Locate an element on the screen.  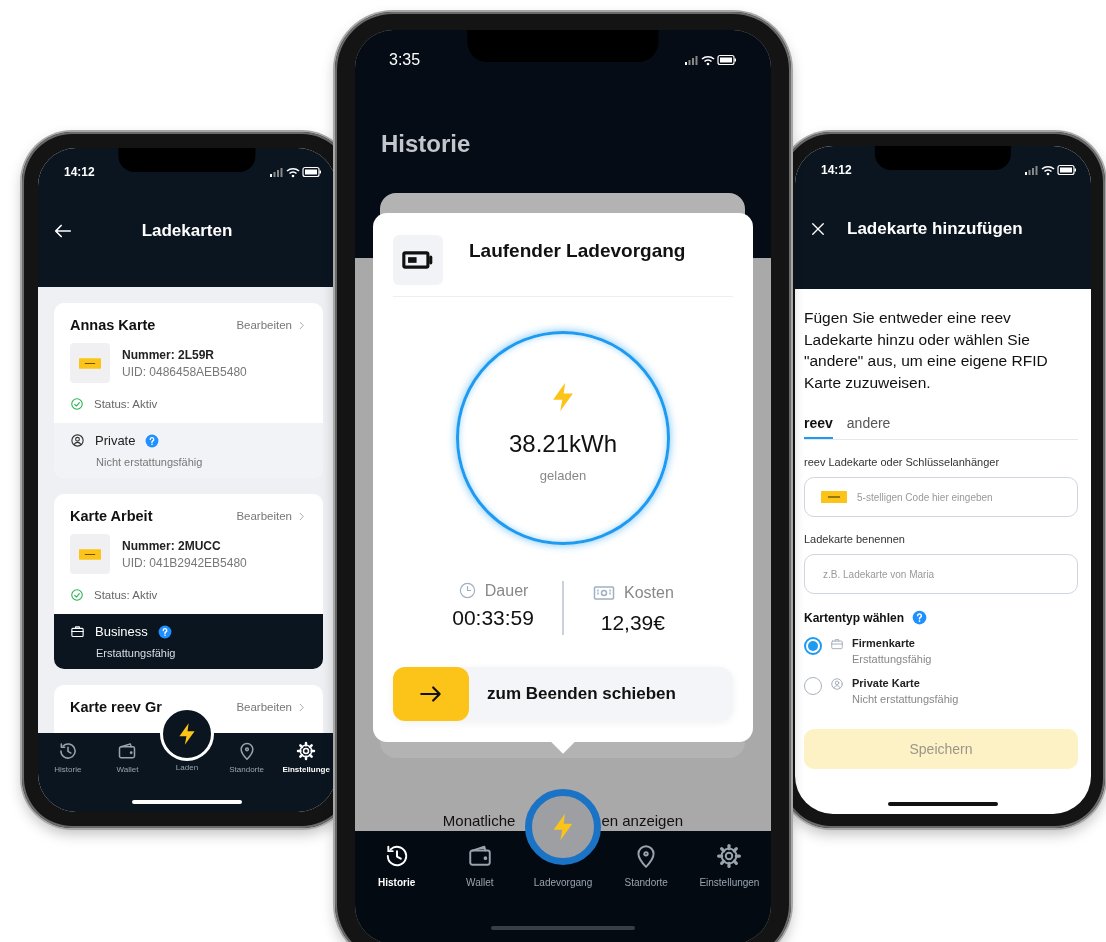
energy-caption: geladen is located at coordinates (563, 475).